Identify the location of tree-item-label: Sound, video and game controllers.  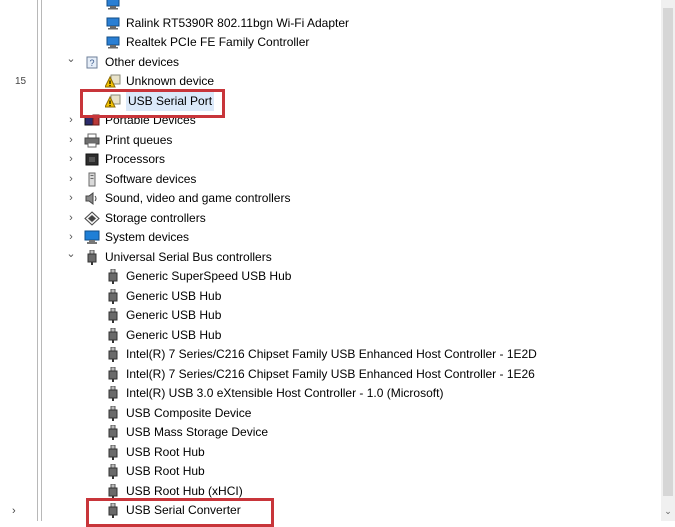
(198, 198).